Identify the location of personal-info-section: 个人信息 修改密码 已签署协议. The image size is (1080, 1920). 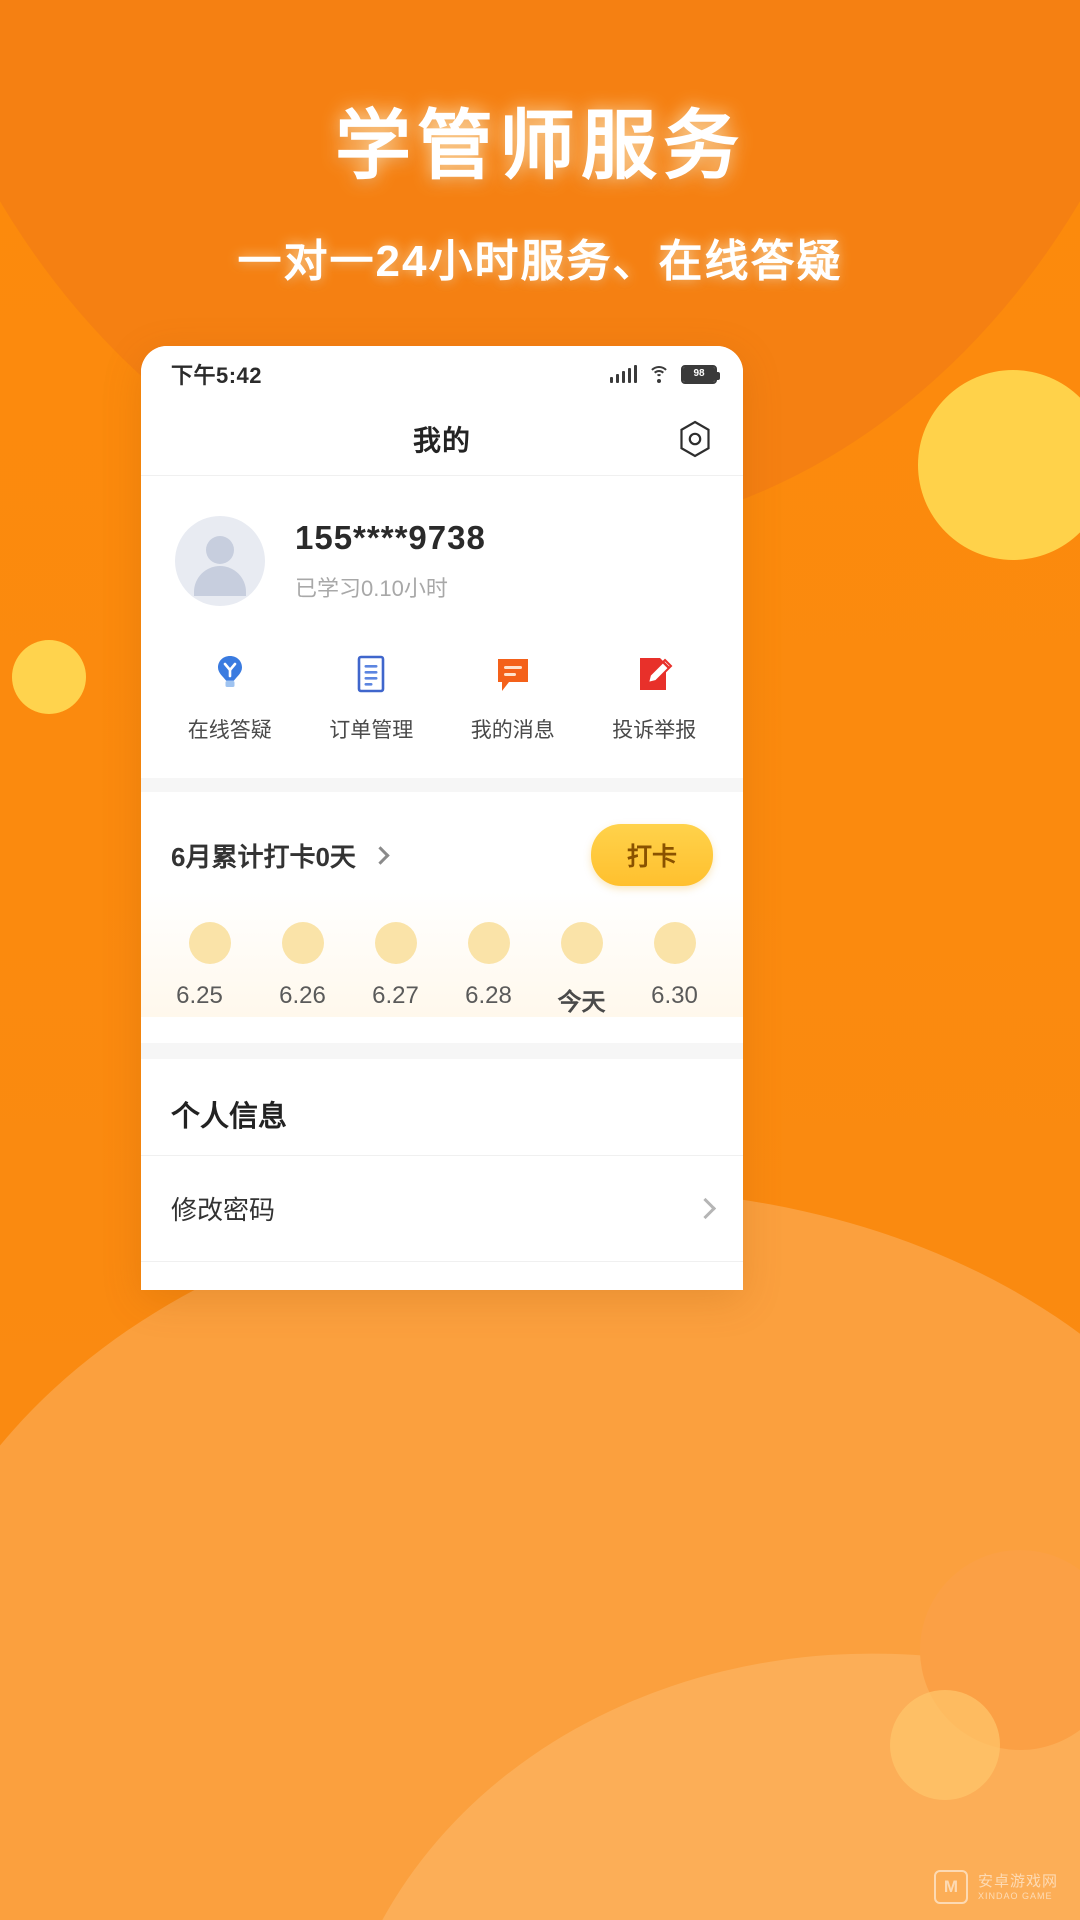
(442, 1174).